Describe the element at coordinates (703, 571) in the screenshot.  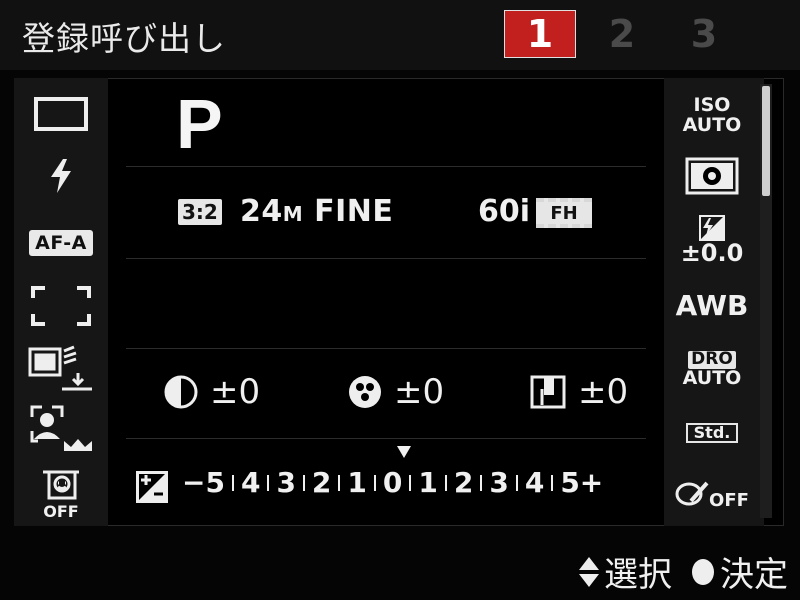
I see `center-button-icon` at that location.